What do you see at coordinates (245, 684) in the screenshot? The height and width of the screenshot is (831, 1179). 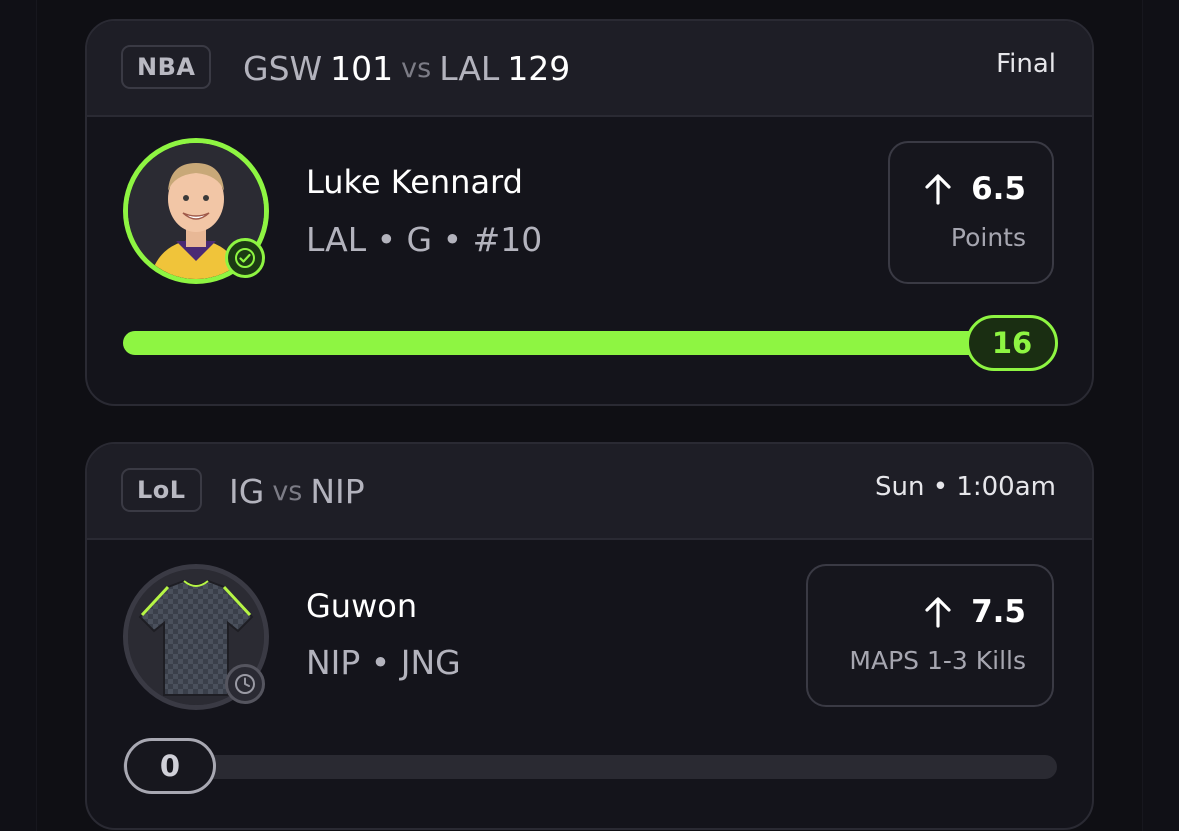 I see `clock-icon` at bounding box center [245, 684].